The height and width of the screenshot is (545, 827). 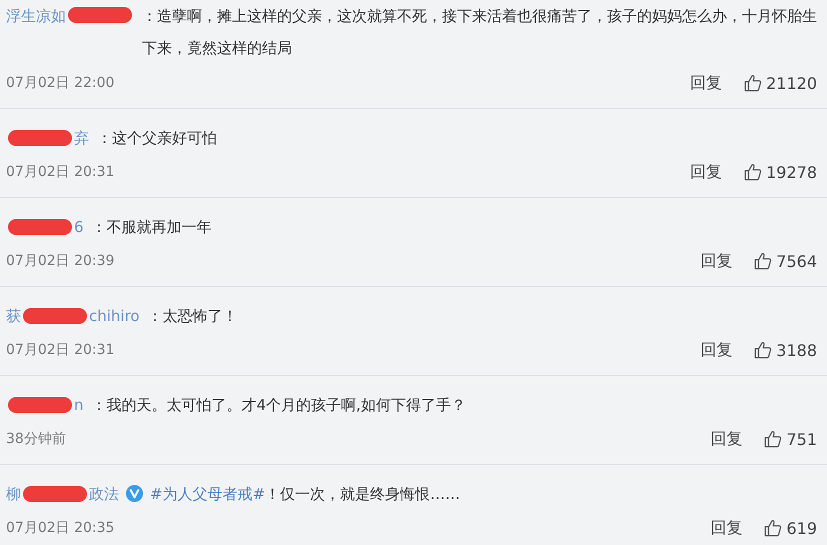 I want to click on comment-time: 07月02日 20:35, so click(x=60, y=528).